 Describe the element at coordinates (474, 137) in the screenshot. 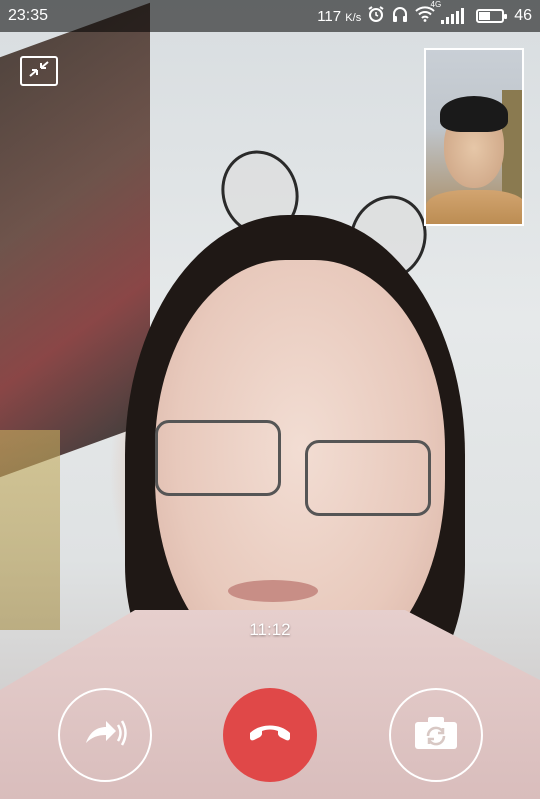

I see `self-video-preview` at that location.